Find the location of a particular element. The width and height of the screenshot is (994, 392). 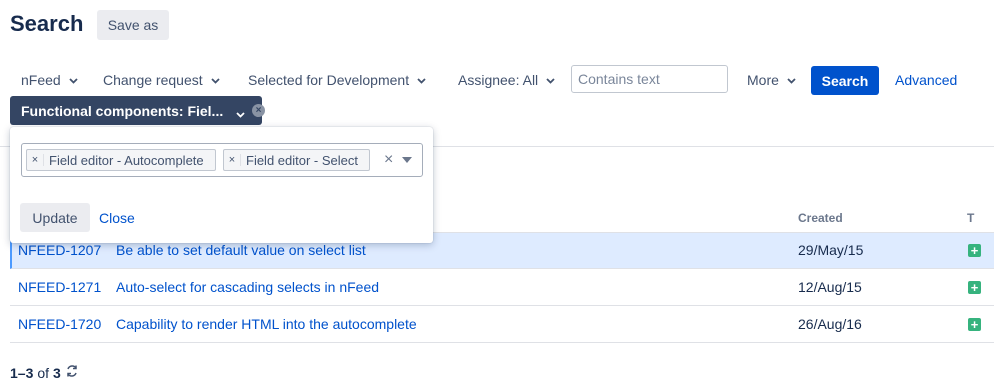

update-button: Update is located at coordinates (55, 217).